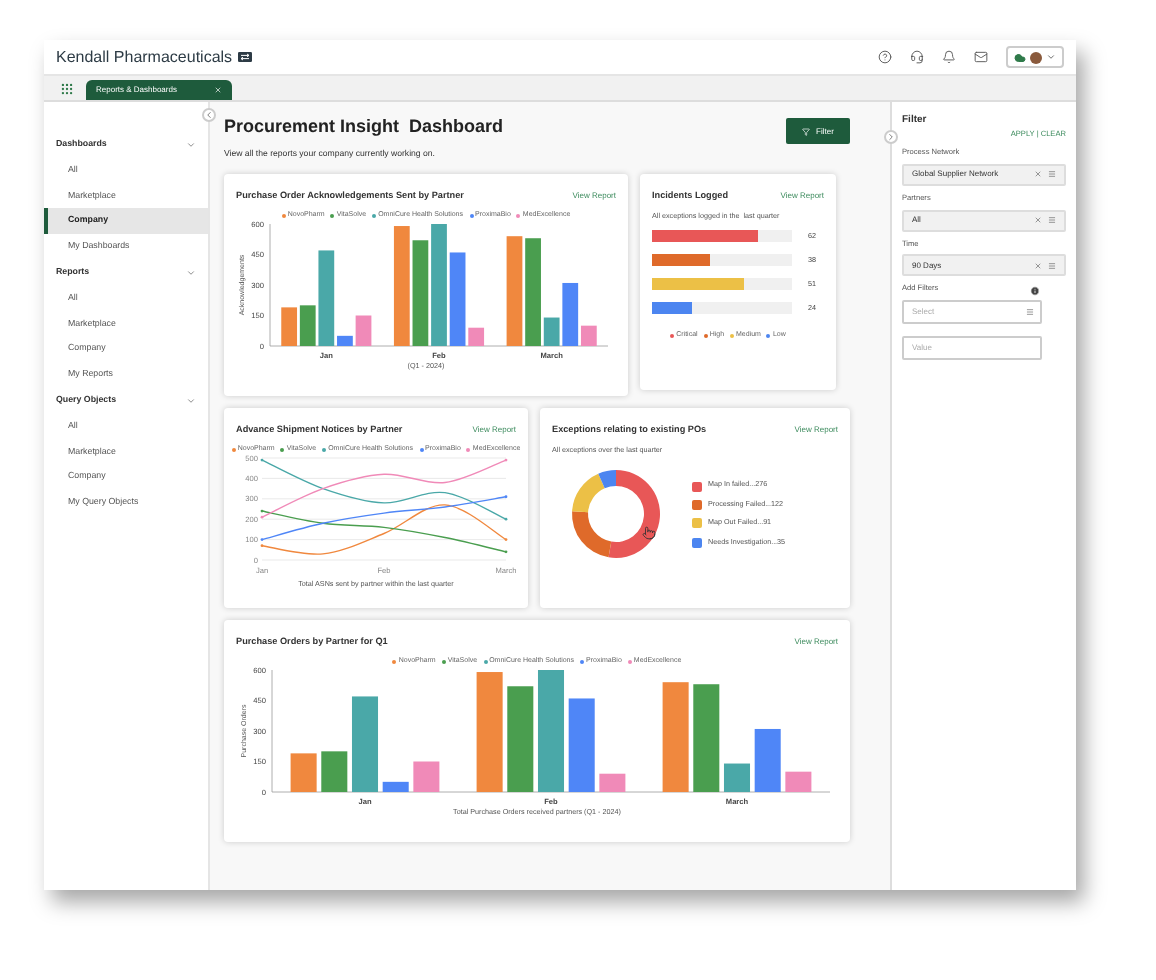  I want to click on collapse-filter-button, so click(891, 137).